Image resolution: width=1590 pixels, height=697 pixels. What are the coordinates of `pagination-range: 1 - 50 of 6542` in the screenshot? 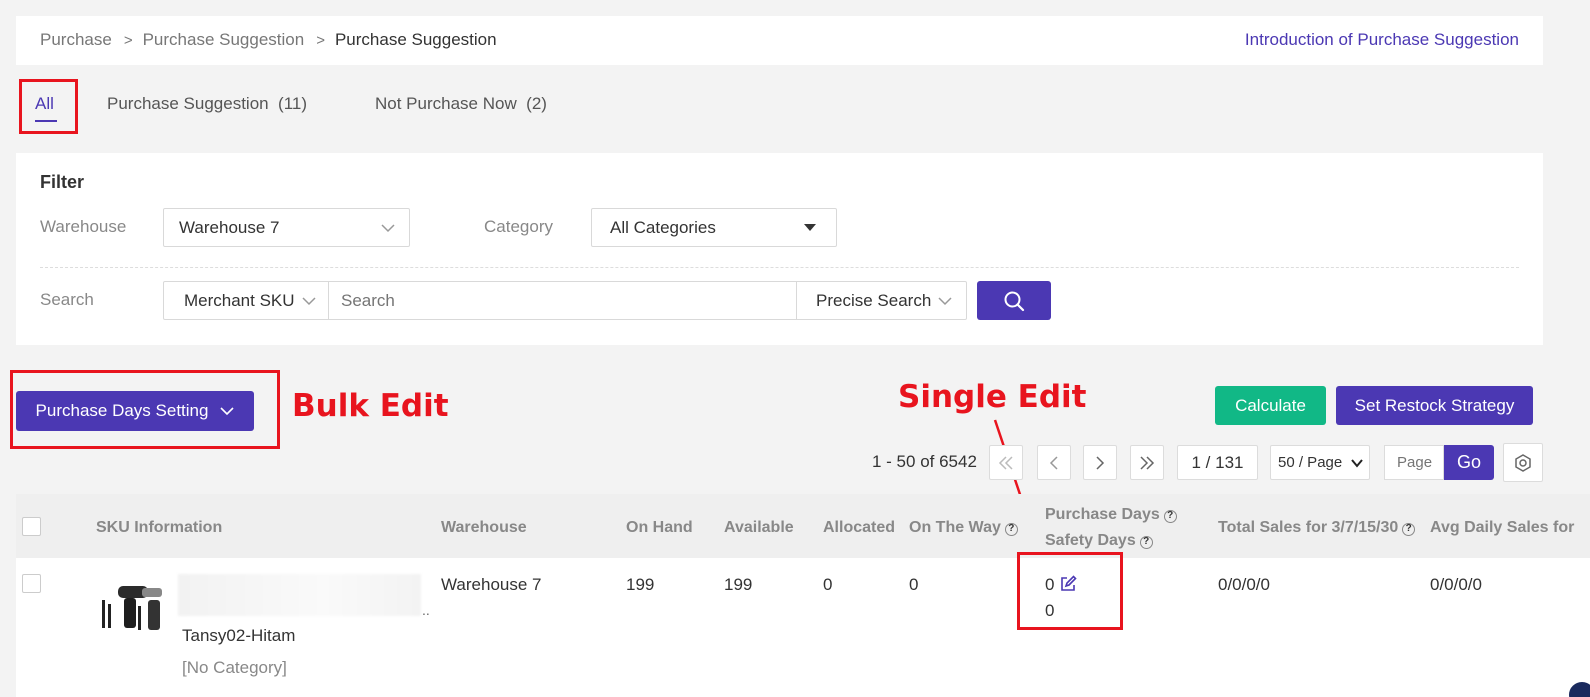 It's located at (924, 461).